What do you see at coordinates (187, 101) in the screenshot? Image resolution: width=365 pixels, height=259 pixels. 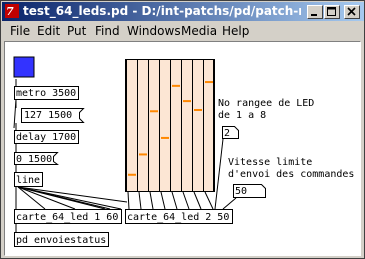 I see `slider-6-knob` at bounding box center [187, 101].